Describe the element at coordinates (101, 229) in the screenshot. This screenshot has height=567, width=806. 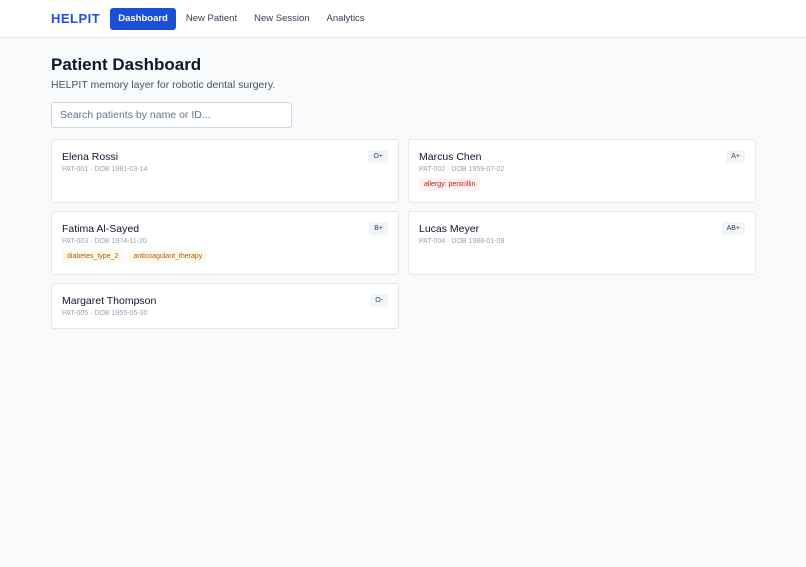
I see `patient-name: Fatima Al-Sayed` at that location.